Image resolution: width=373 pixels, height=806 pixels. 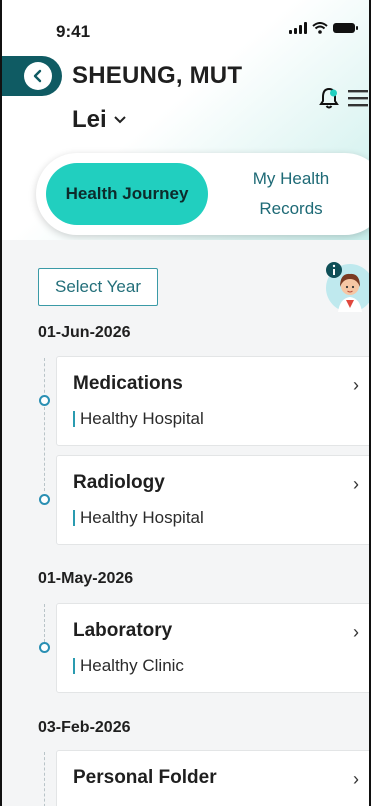 What do you see at coordinates (212, 401) in the screenshot?
I see `record-card-medications: Medications Healthy Hospital ›` at bounding box center [212, 401].